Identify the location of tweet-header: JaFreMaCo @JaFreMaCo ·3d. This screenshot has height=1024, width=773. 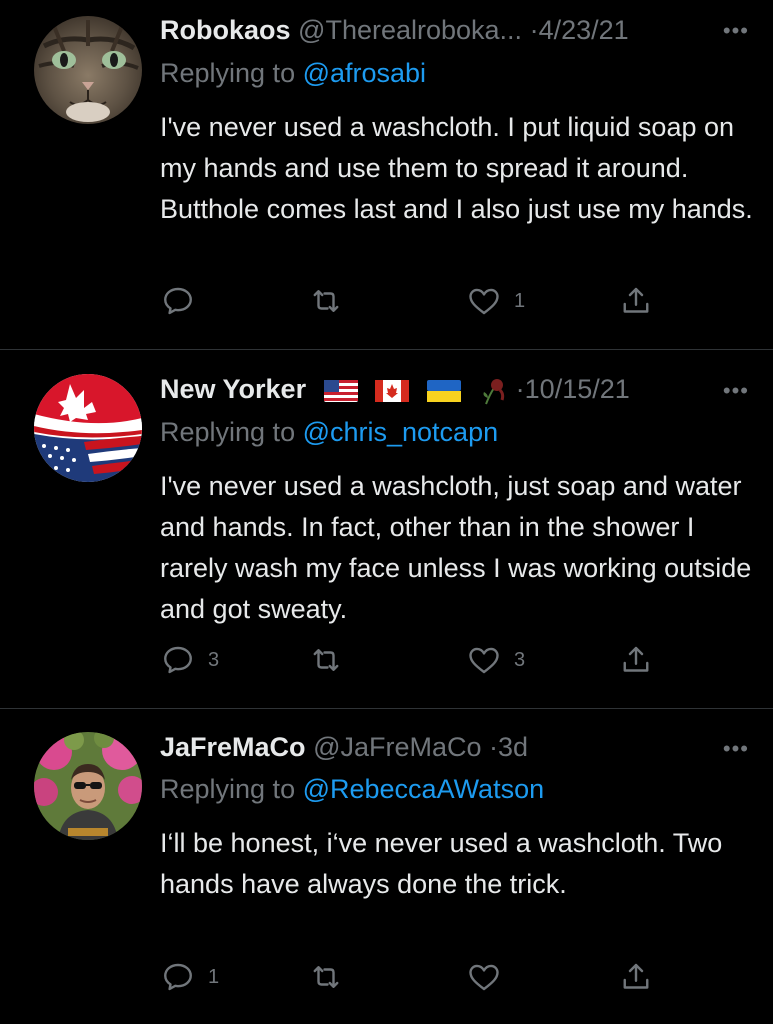
(344, 747).